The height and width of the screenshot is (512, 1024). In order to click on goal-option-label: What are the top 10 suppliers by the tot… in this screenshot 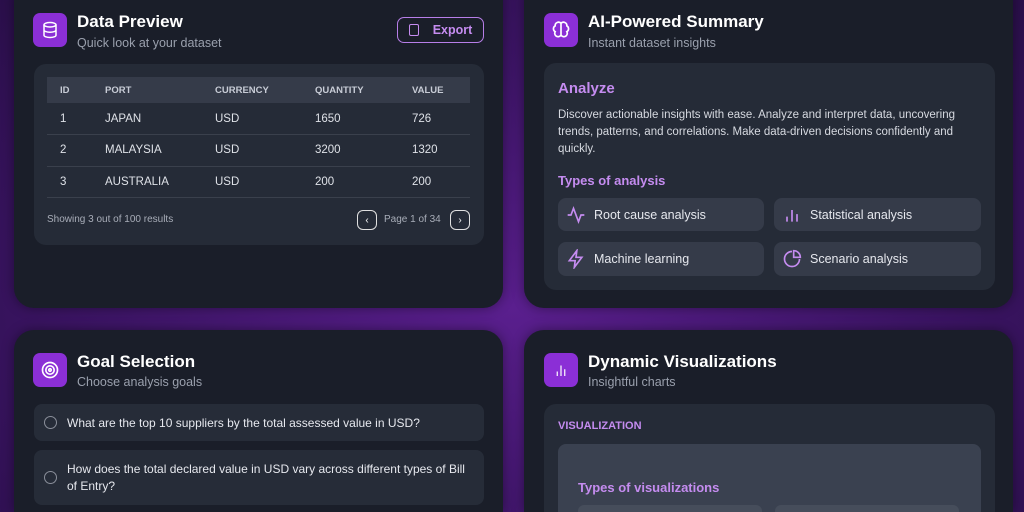, I will do `click(243, 422)`.